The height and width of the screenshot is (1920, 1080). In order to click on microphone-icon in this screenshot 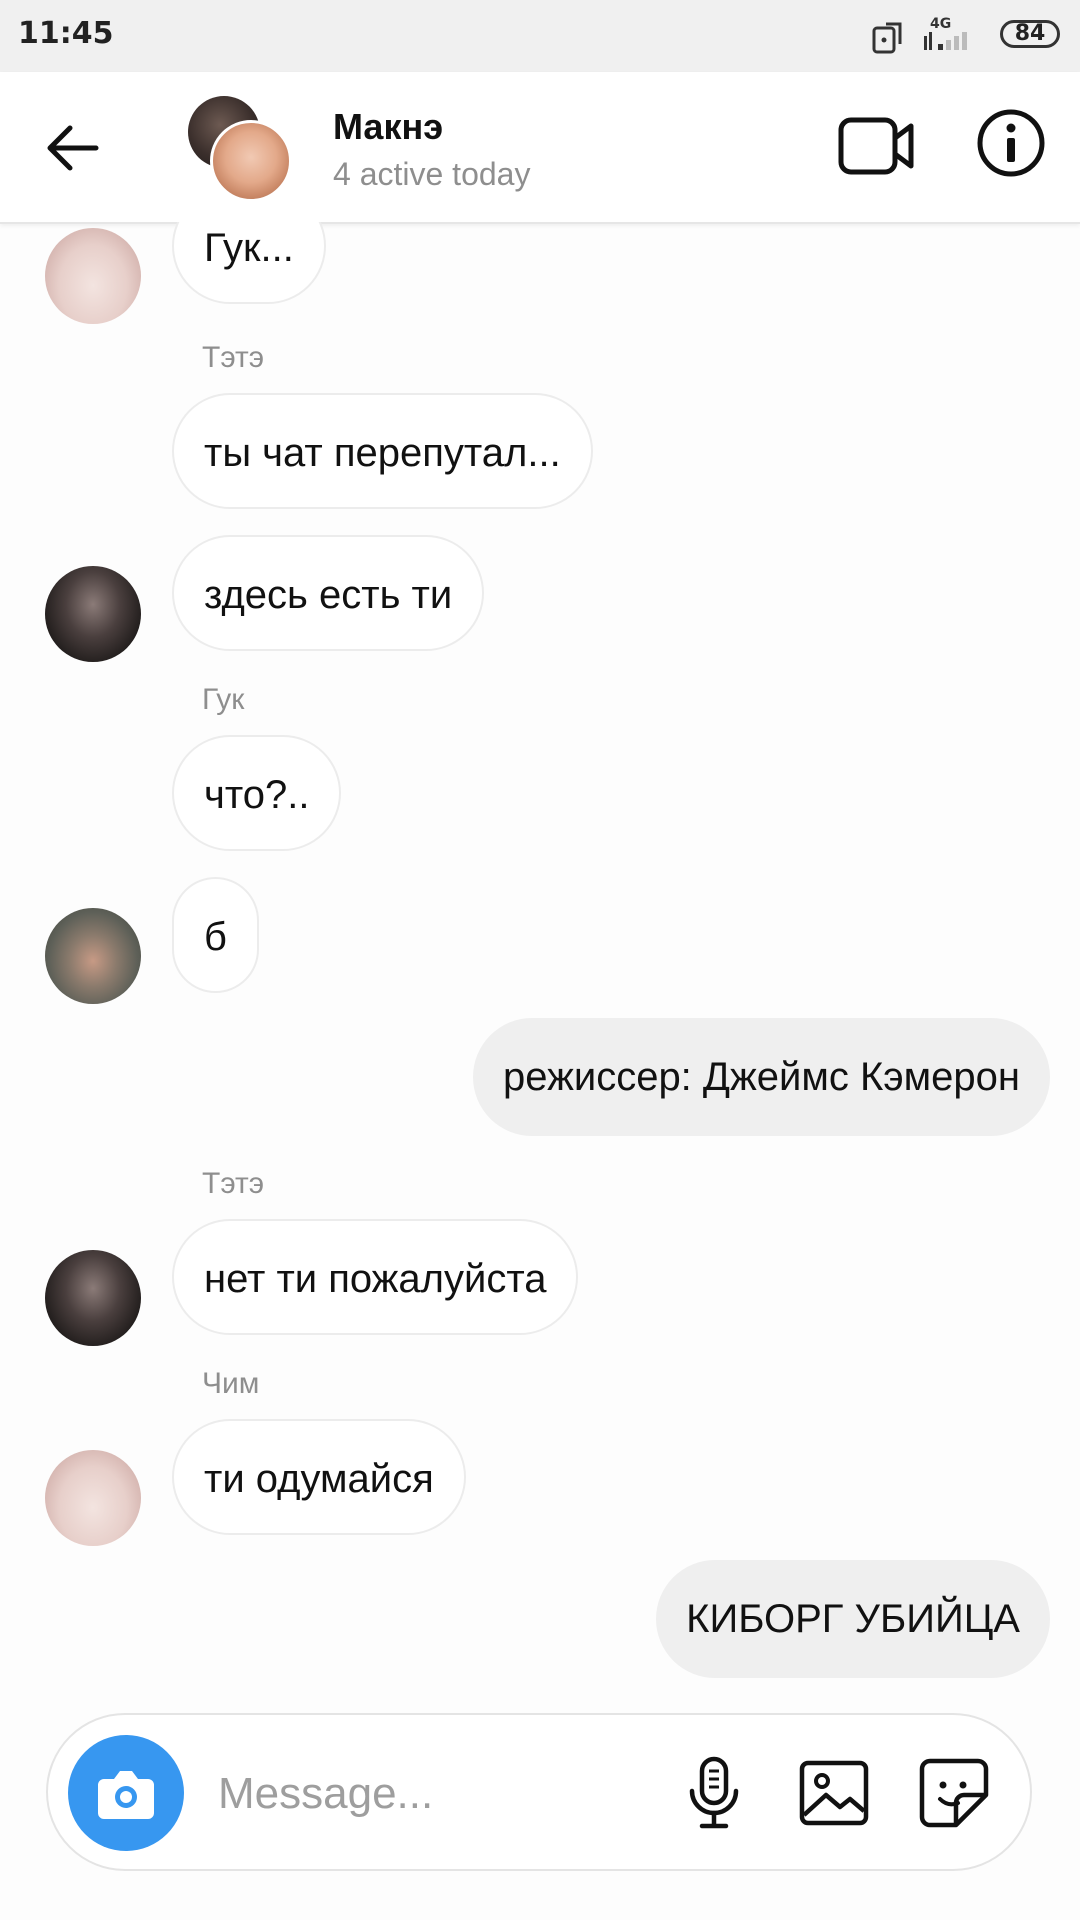, I will do `click(714, 1793)`.